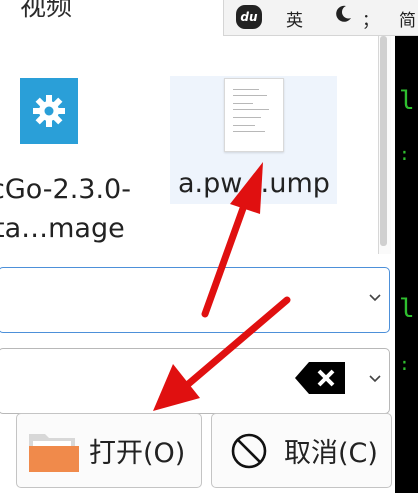 Image resolution: width=418 pixels, height=493 pixels. I want to click on file-type-filter-combo, so click(195, 381).